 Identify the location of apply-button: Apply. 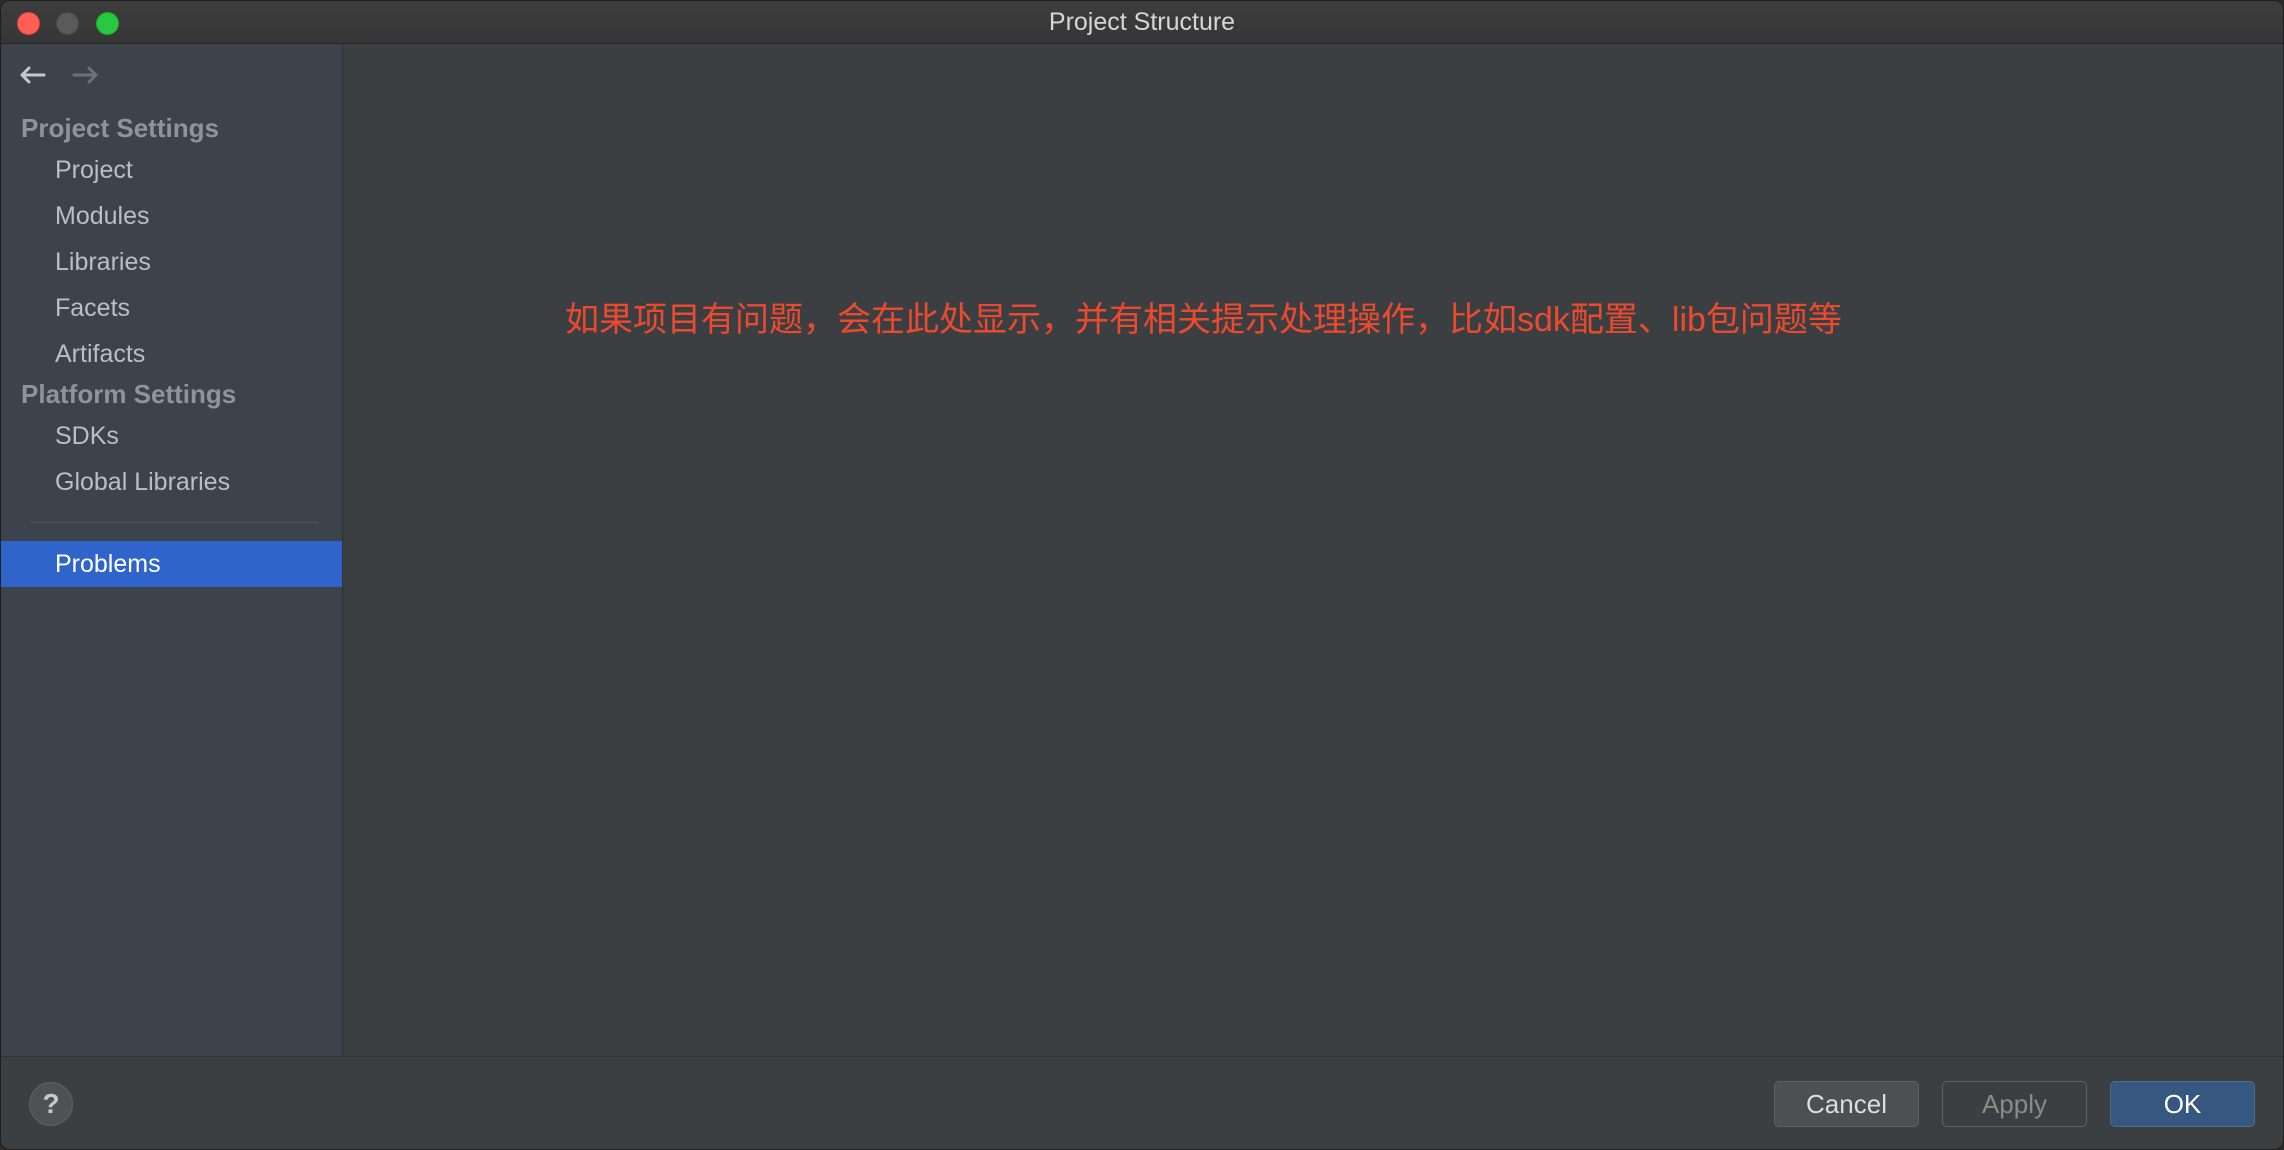
(2014, 1104).